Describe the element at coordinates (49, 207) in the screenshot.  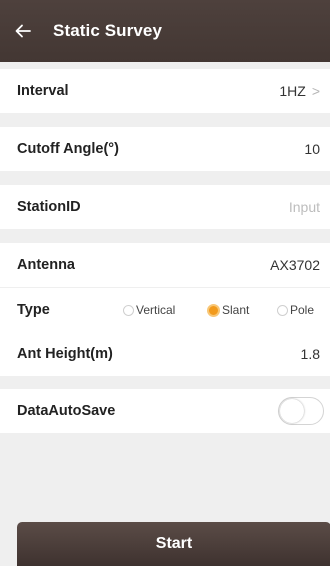
I see `station-id-label: StationID` at that location.